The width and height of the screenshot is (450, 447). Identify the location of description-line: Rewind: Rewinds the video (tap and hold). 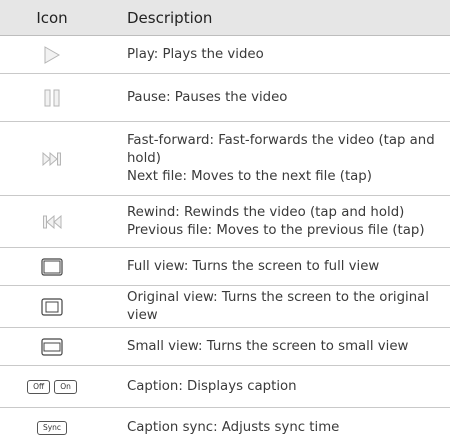
(266, 212).